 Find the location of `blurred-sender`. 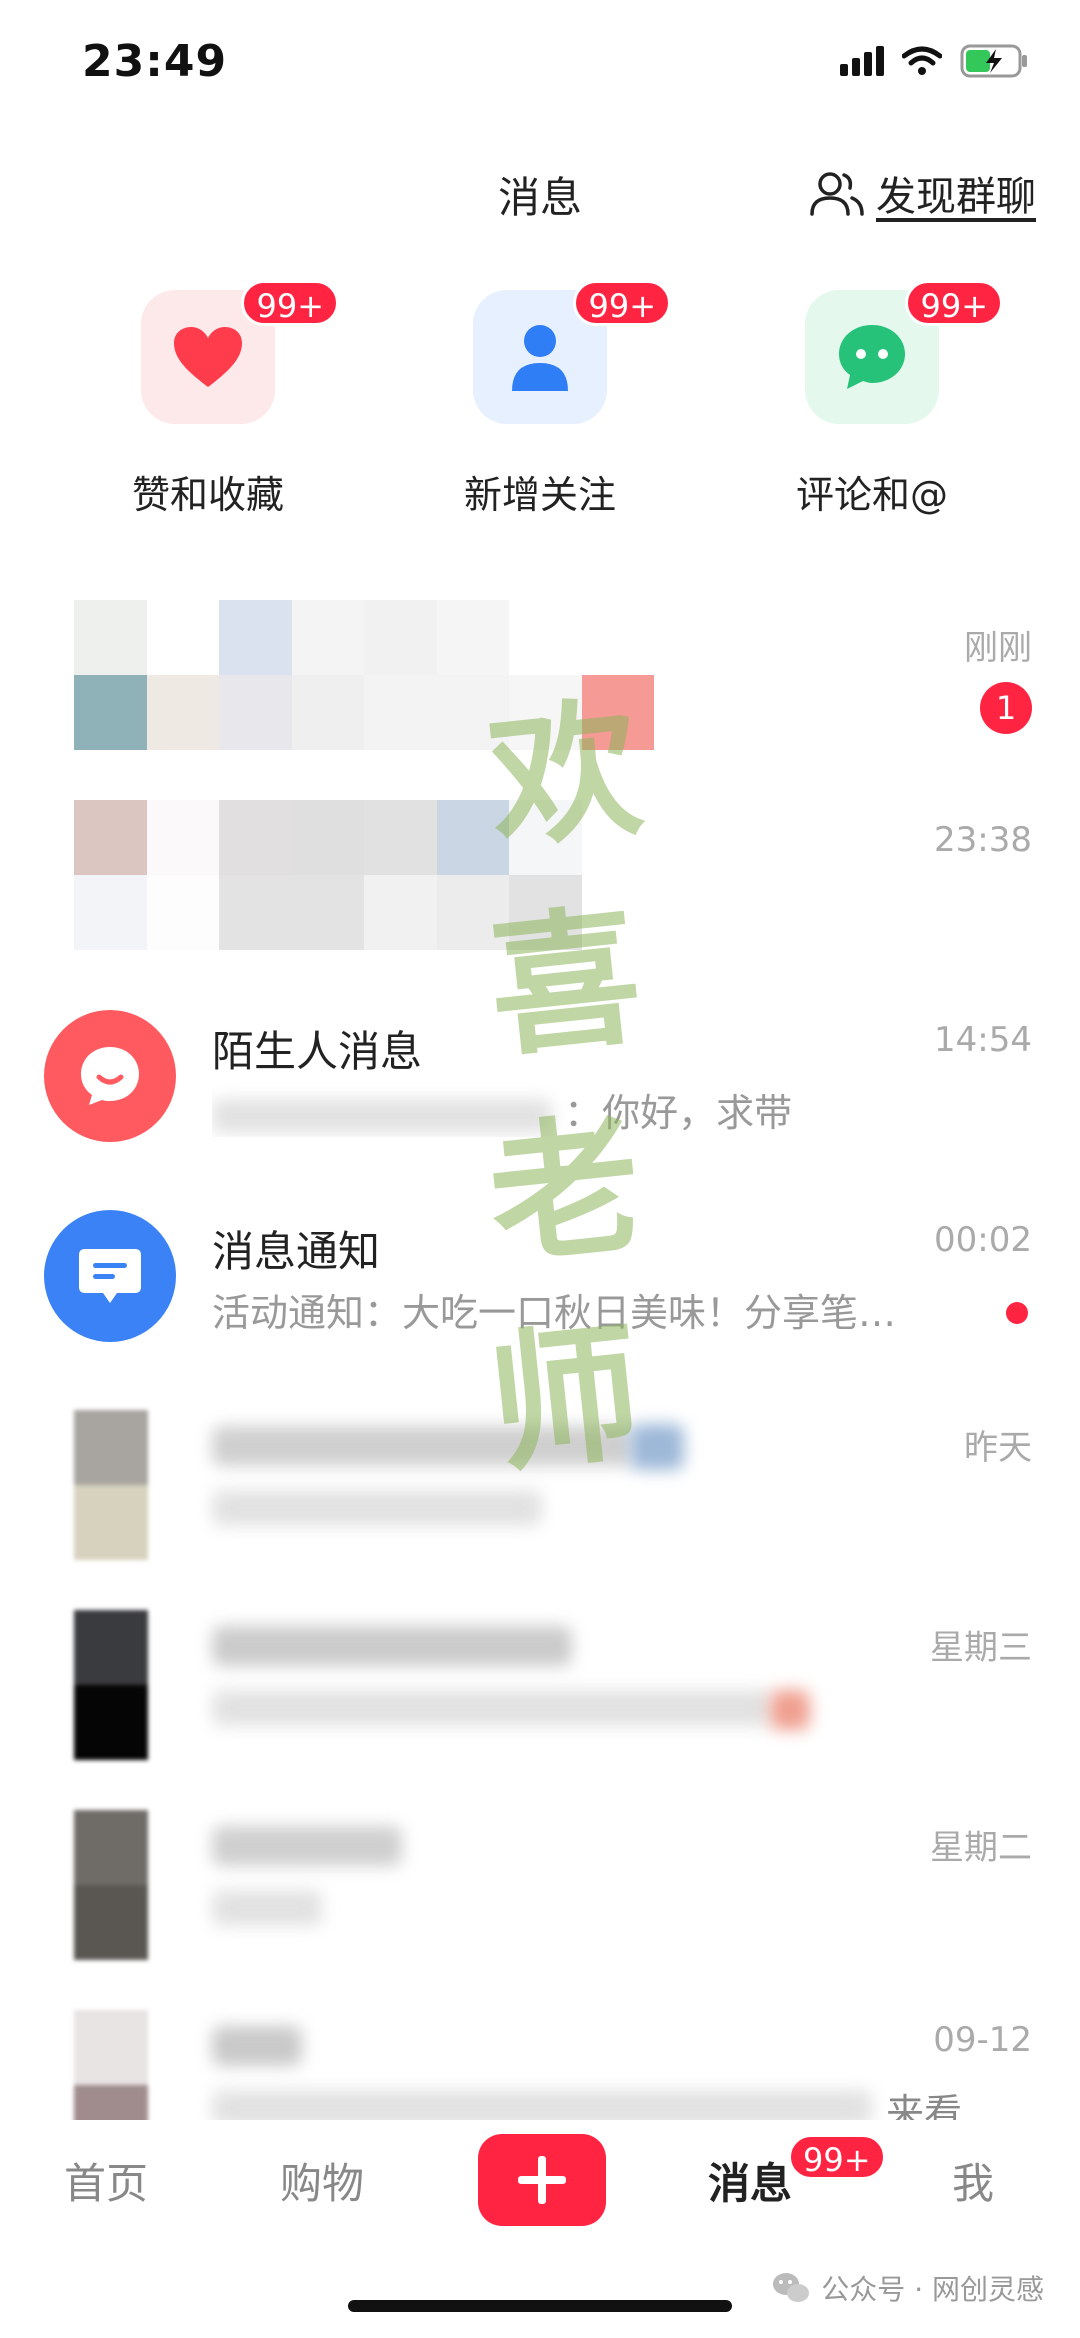

blurred-sender is located at coordinates (382, 1115).